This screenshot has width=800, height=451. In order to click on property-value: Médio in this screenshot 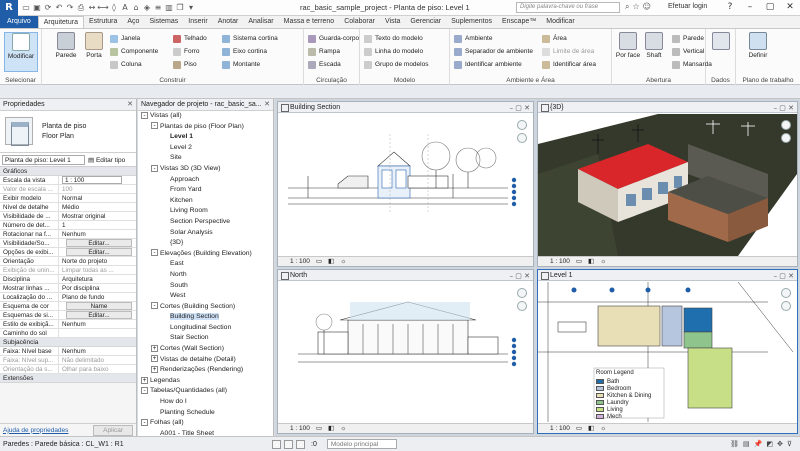, I will do `click(97, 207)`.